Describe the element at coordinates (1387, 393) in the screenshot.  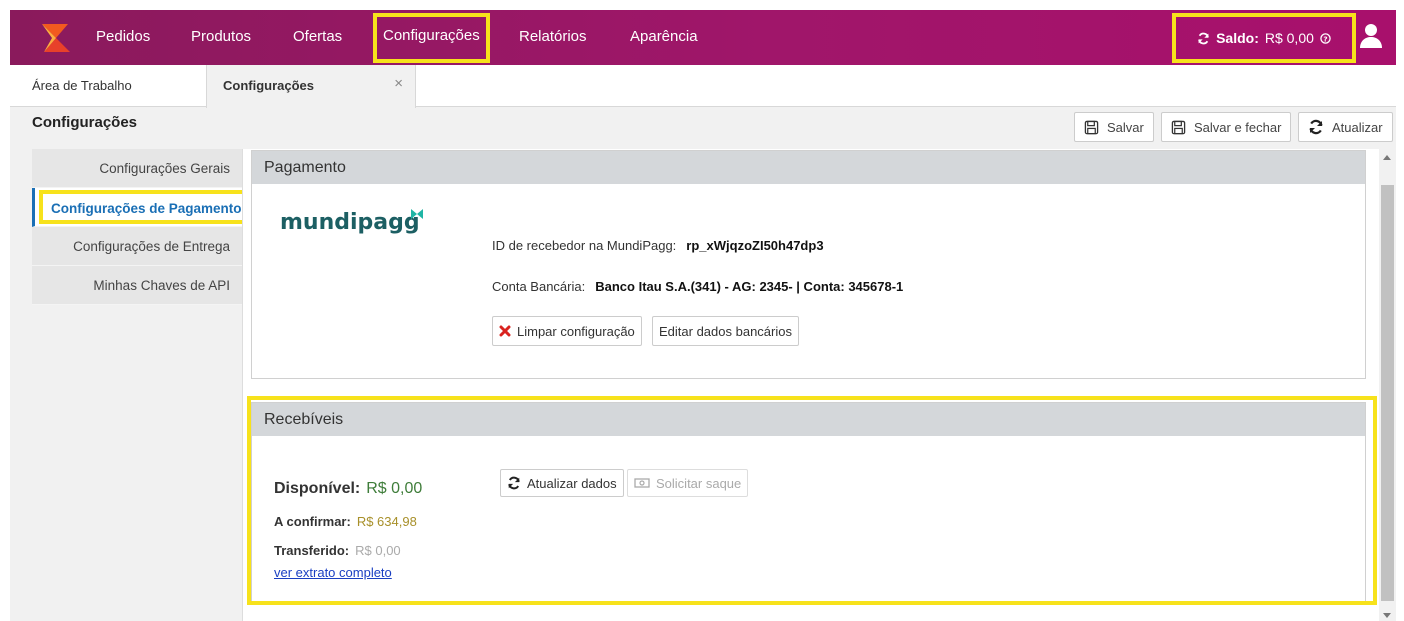
I see `scroll-thumb` at that location.